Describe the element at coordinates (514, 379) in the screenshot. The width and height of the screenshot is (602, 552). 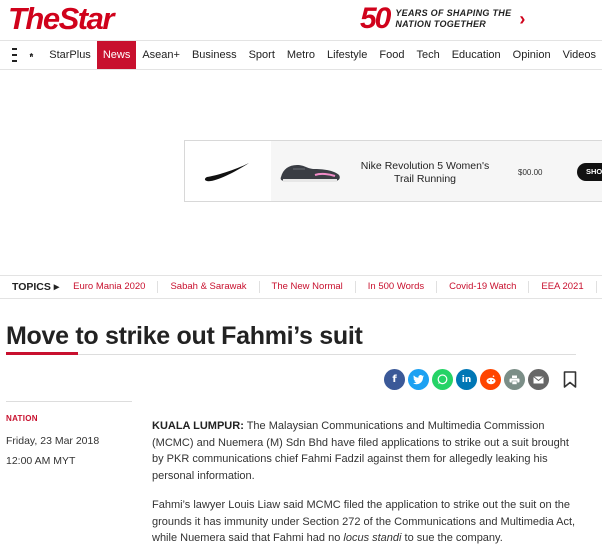
I see `print-icon` at that location.